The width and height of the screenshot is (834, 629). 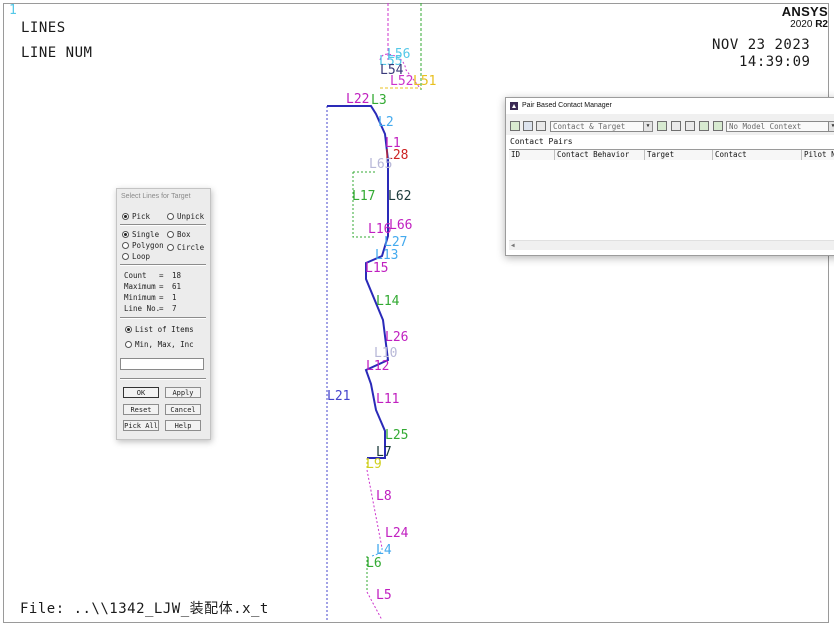 What do you see at coordinates (817, 155) in the screenshot?
I see `column-pilot-node: Pilot Node` at bounding box center [817, 155].